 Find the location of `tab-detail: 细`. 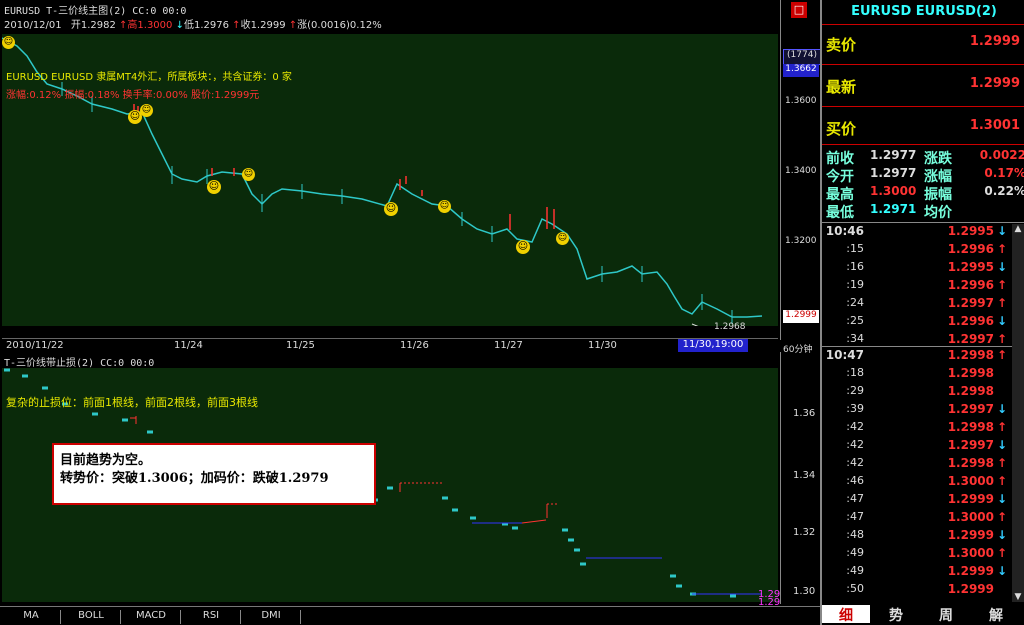

tab-detail: 细 is located at coordinates (846, 614).